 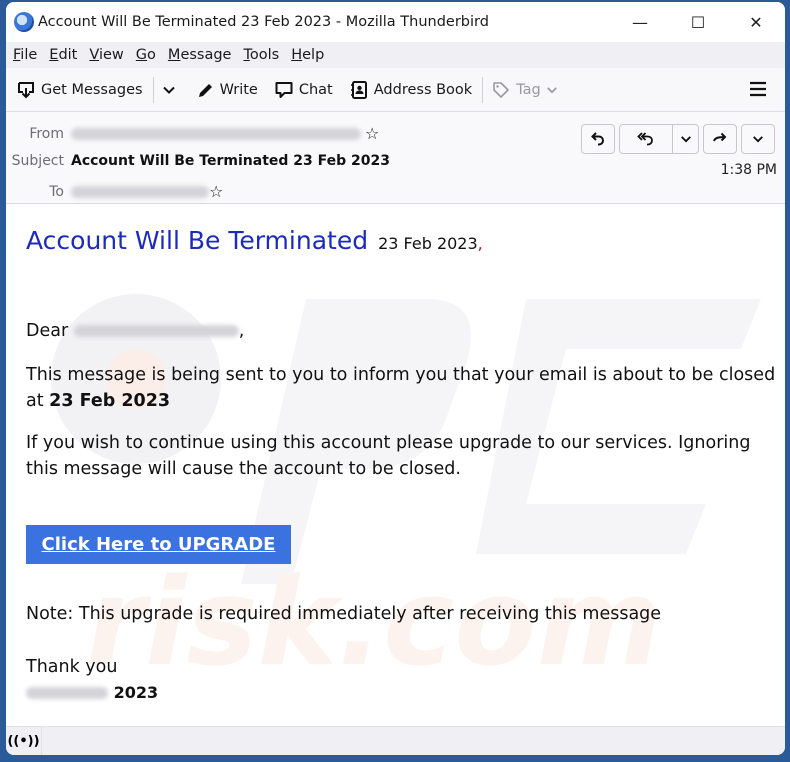 I want to click on thunderbird-logo-icon, so click(x=24, y=22).